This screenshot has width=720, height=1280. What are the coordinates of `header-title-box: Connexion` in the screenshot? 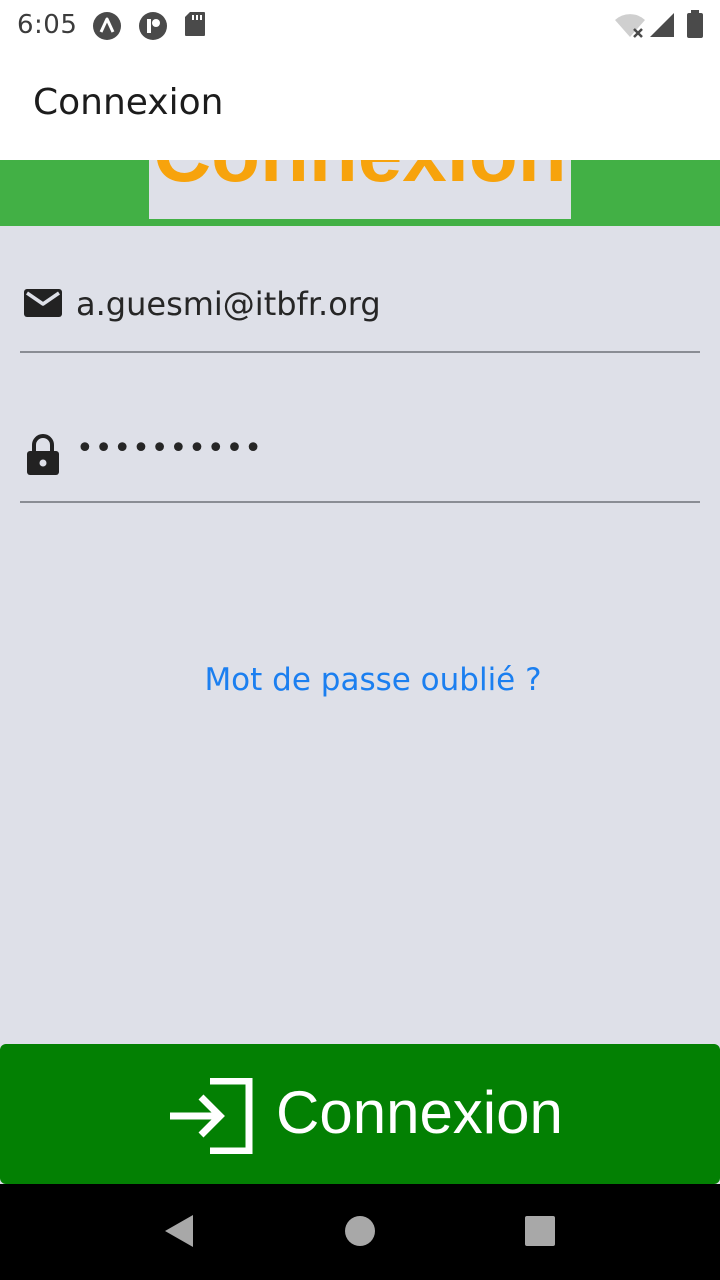 It's located at (360, 189).